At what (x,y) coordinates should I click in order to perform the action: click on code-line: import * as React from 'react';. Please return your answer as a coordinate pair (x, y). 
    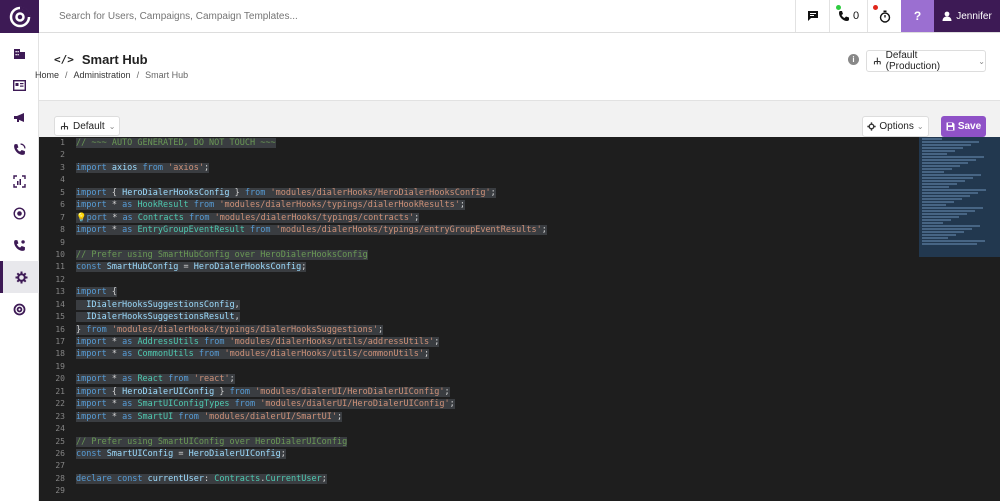
    Looking at the image, I should click on (496, 379).